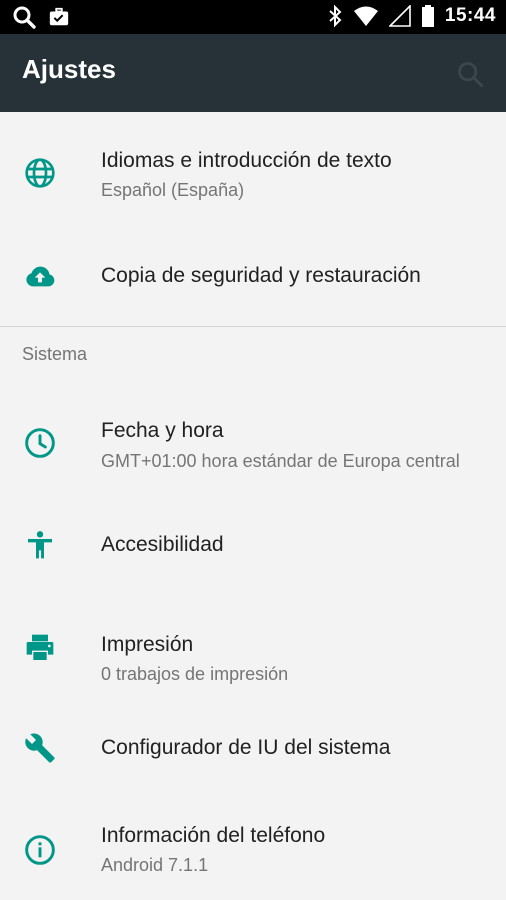 Image resolution: width=506 pixels, height=900 pixels. I want to click on item-title: Fecha y hora, so click(162, 430).